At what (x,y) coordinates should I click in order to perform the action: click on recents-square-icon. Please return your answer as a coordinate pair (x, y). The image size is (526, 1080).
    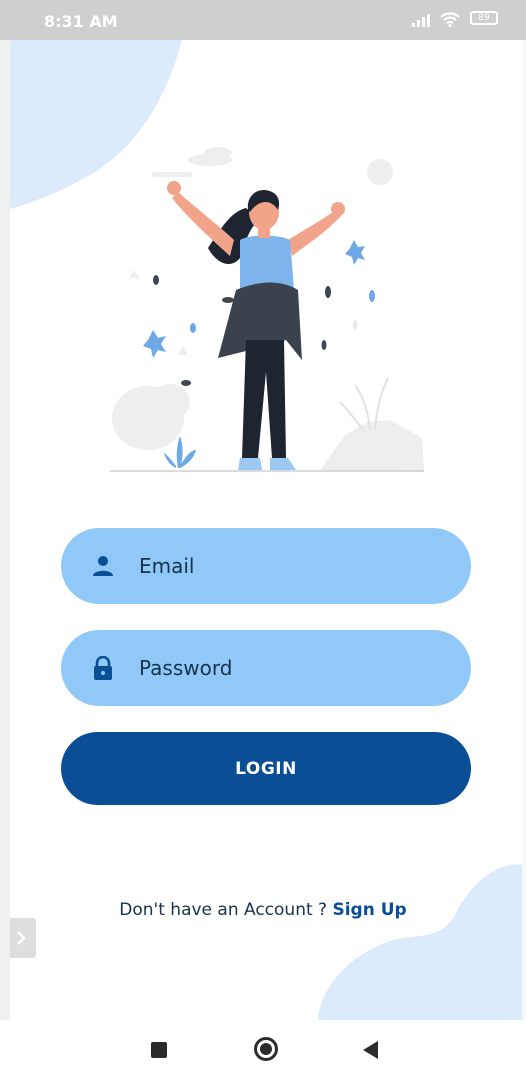
    Looking at the image, I should click on (159, 1050).